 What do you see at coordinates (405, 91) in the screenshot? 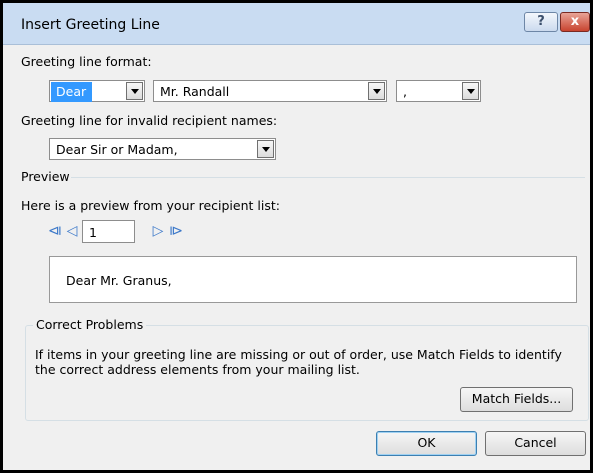
I see `punctuation-value: ,` at bounding box center [405, 91].